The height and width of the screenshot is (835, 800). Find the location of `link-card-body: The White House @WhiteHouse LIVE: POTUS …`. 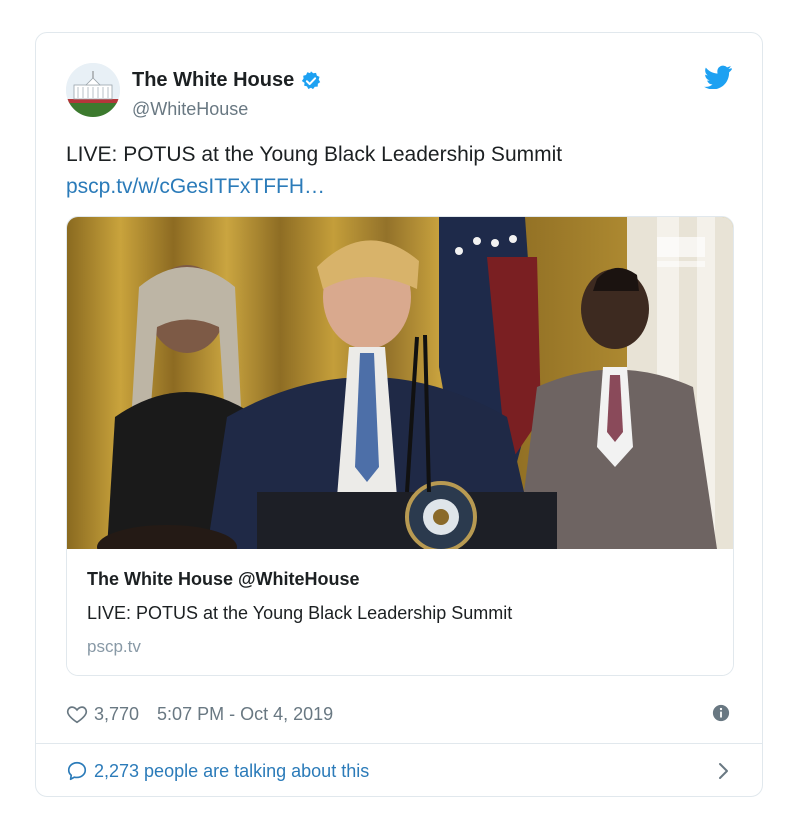

link-card-body: The White House @WhiteHouse LIVE: POTUS … is located at coordinates (400, 612).